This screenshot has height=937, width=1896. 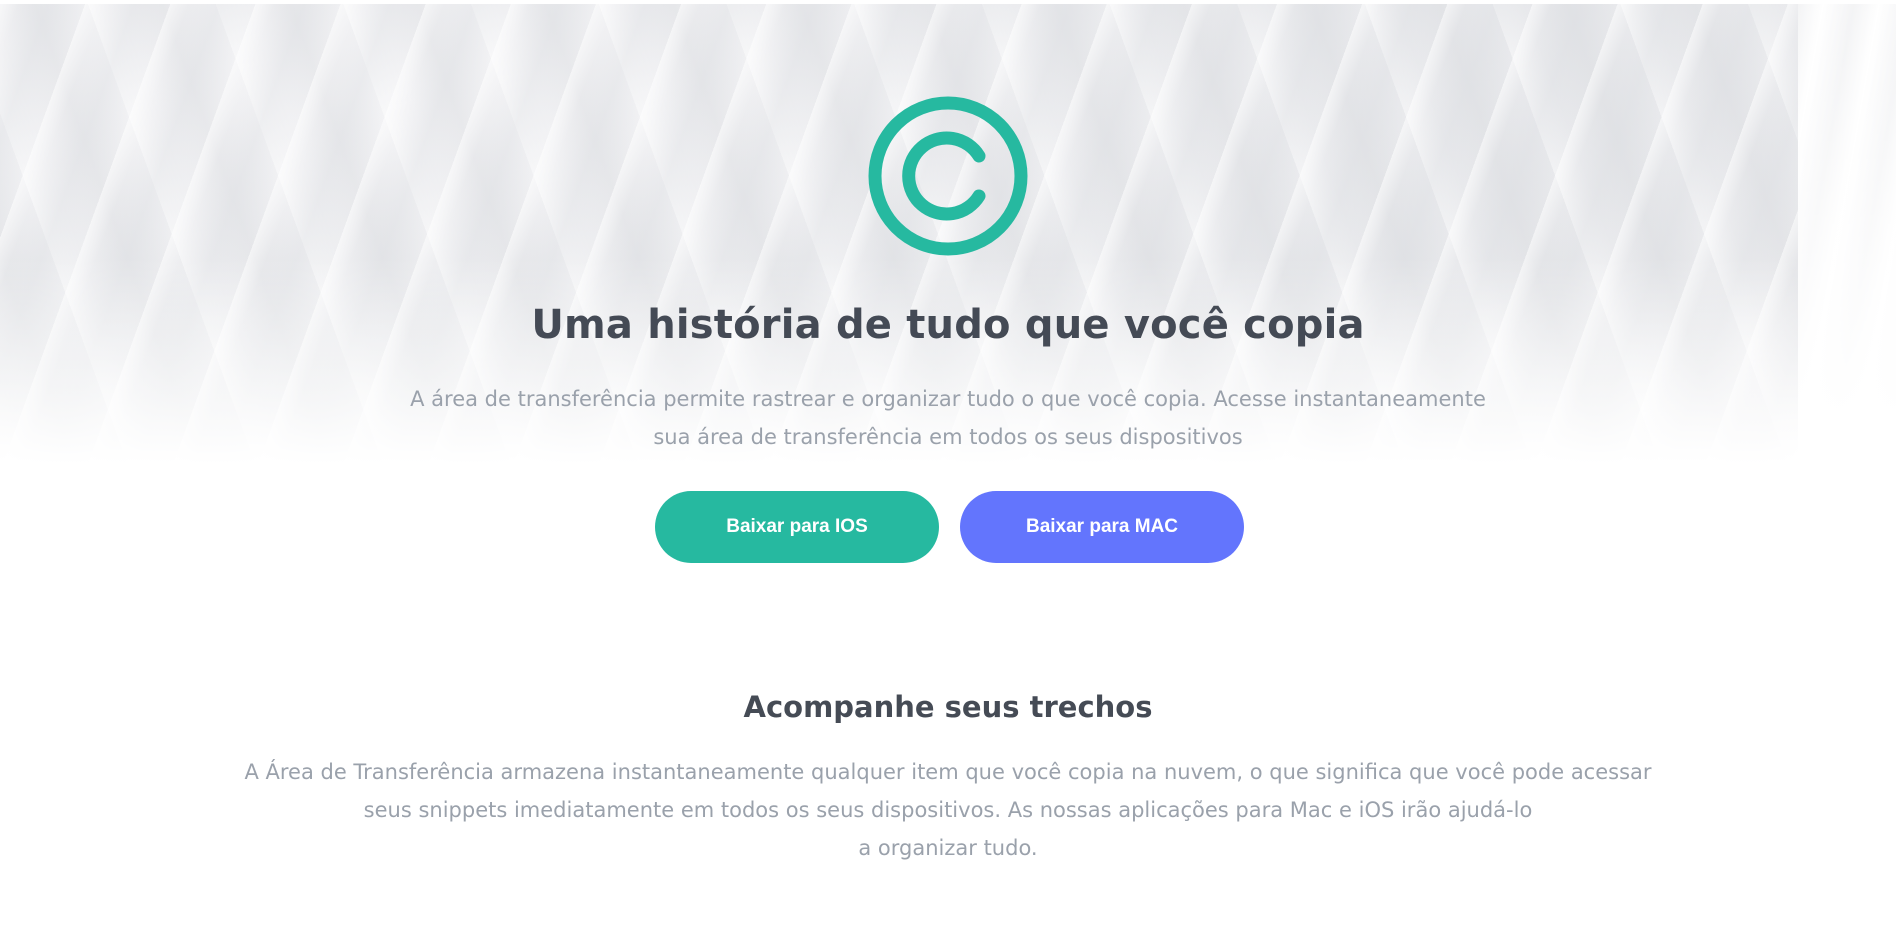 I want to click on hero-title: Uma história de tudo que você copia, so click(x=948, y=325).